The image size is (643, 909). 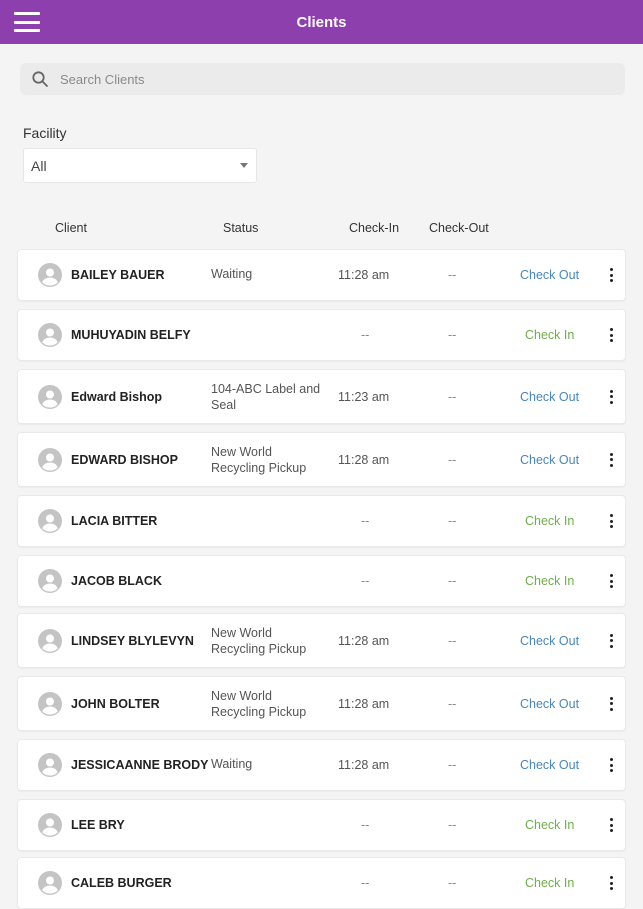 What do you see at coordinates (98, 825) in the screenshot?
I see `client-name: LEE BRY` at bounding box center [98, 825].